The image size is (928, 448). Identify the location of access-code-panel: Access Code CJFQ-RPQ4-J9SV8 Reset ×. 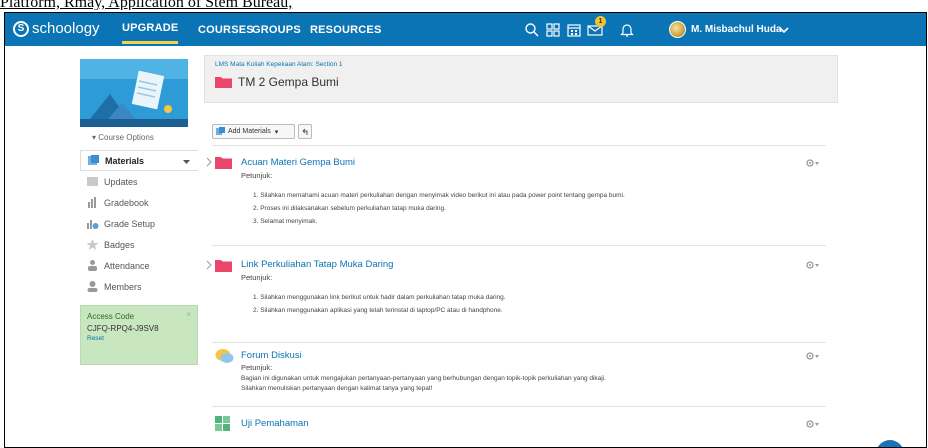
(139, 335).